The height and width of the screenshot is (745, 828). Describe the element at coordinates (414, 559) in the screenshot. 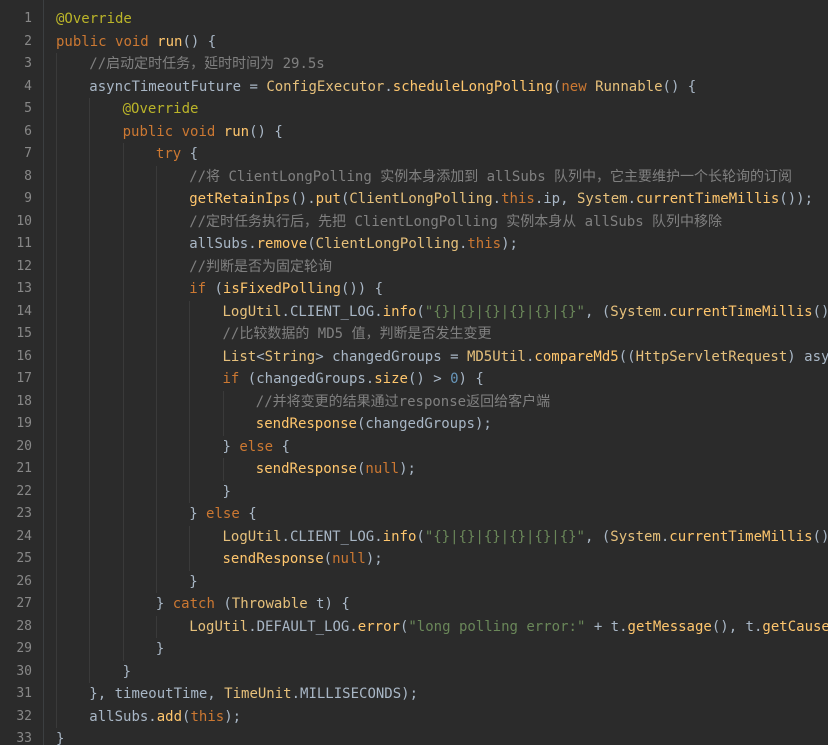

I see `code-line: 25 sendResponse(null);` at that location.